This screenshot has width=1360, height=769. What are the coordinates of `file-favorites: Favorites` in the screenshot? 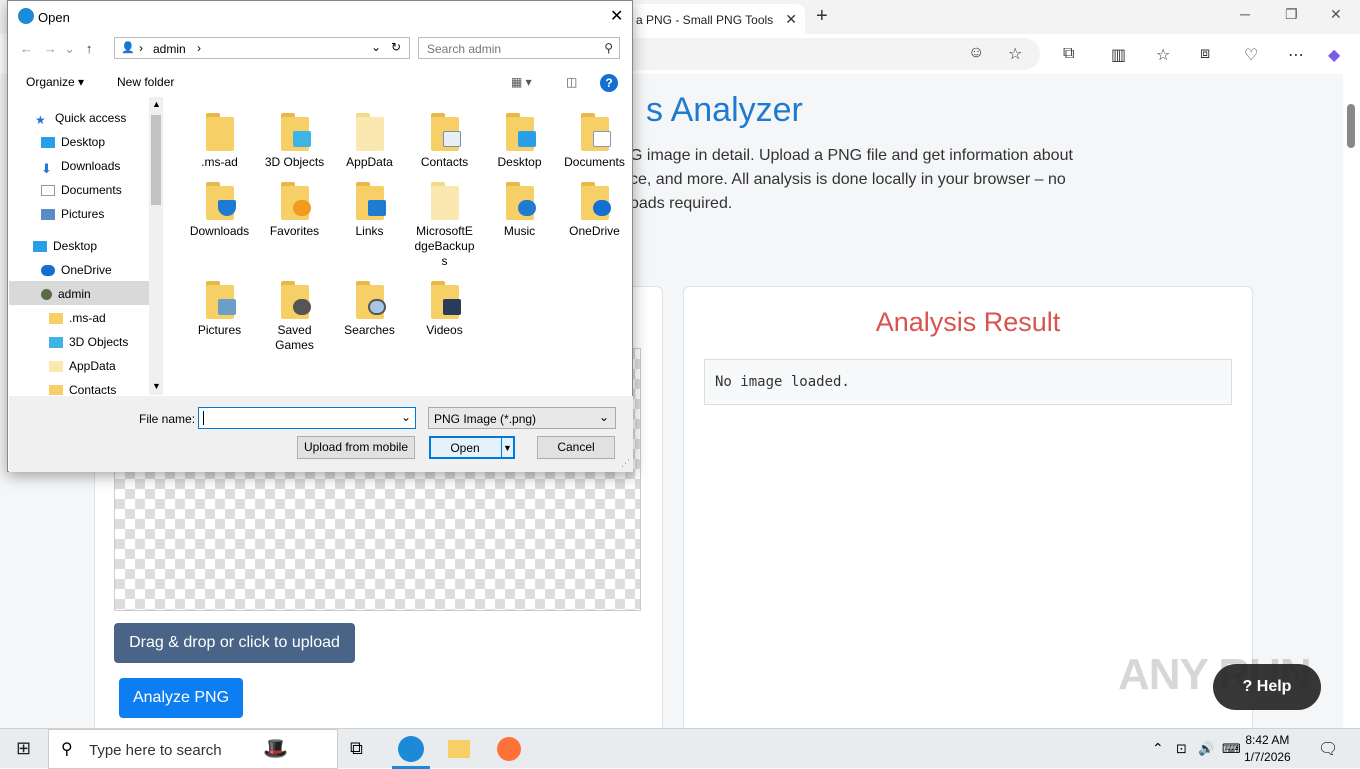 It's located at (294, 209).